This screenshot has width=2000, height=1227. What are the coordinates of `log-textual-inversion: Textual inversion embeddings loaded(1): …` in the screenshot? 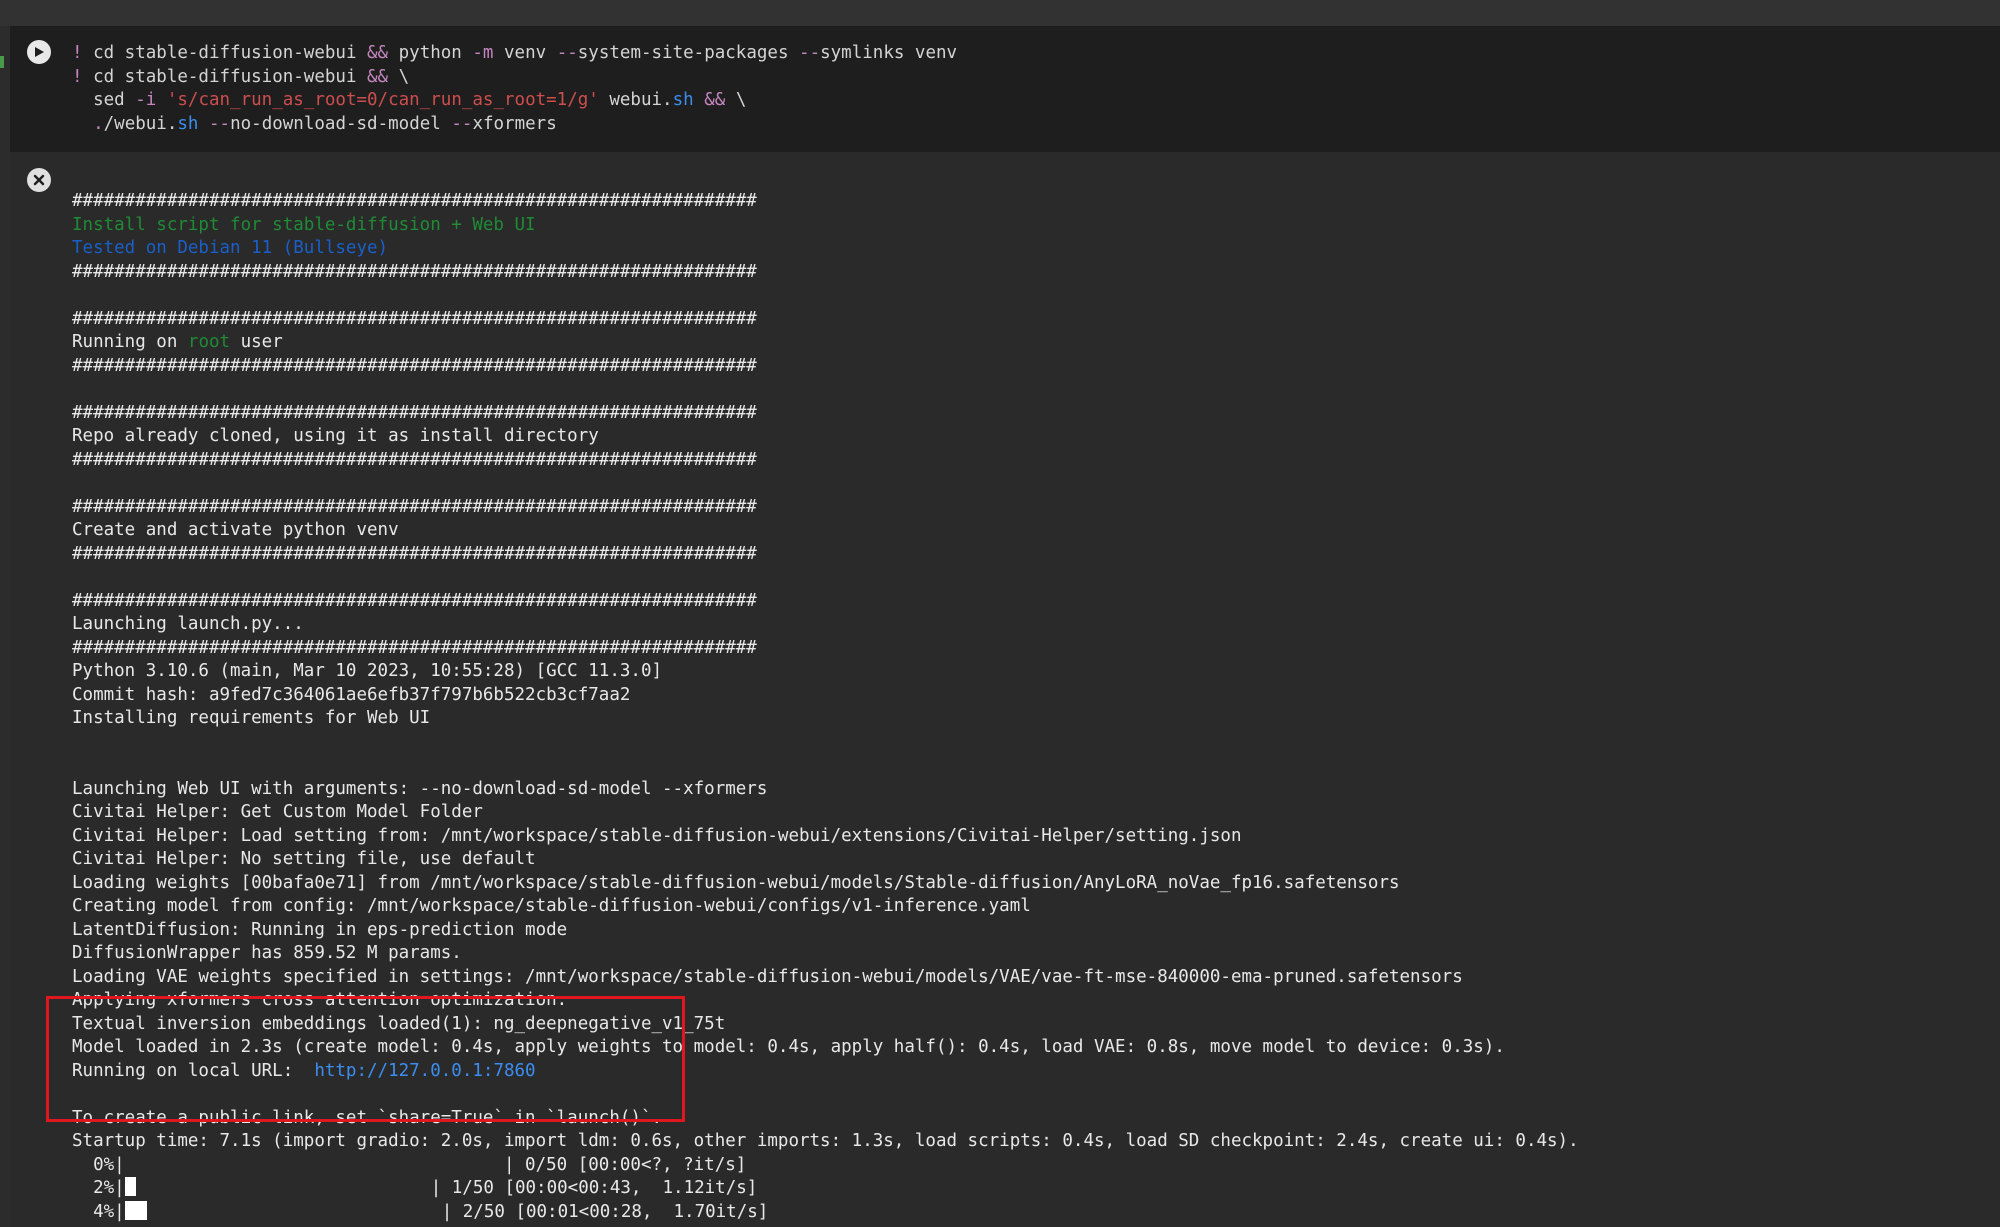 It's located at (399, 1023).